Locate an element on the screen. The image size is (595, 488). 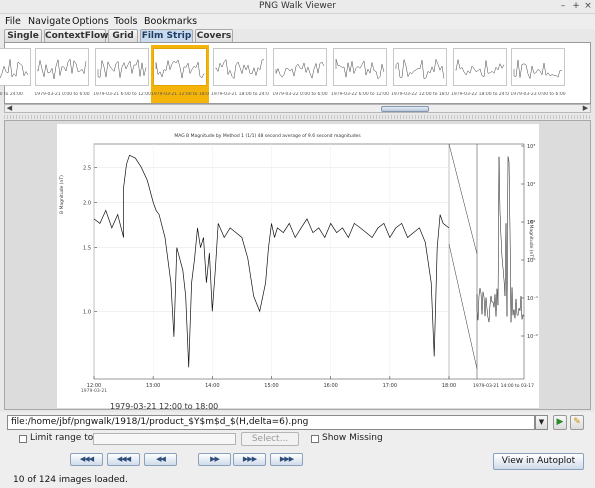
menu-options: Options is located at coordinates (90, 21).